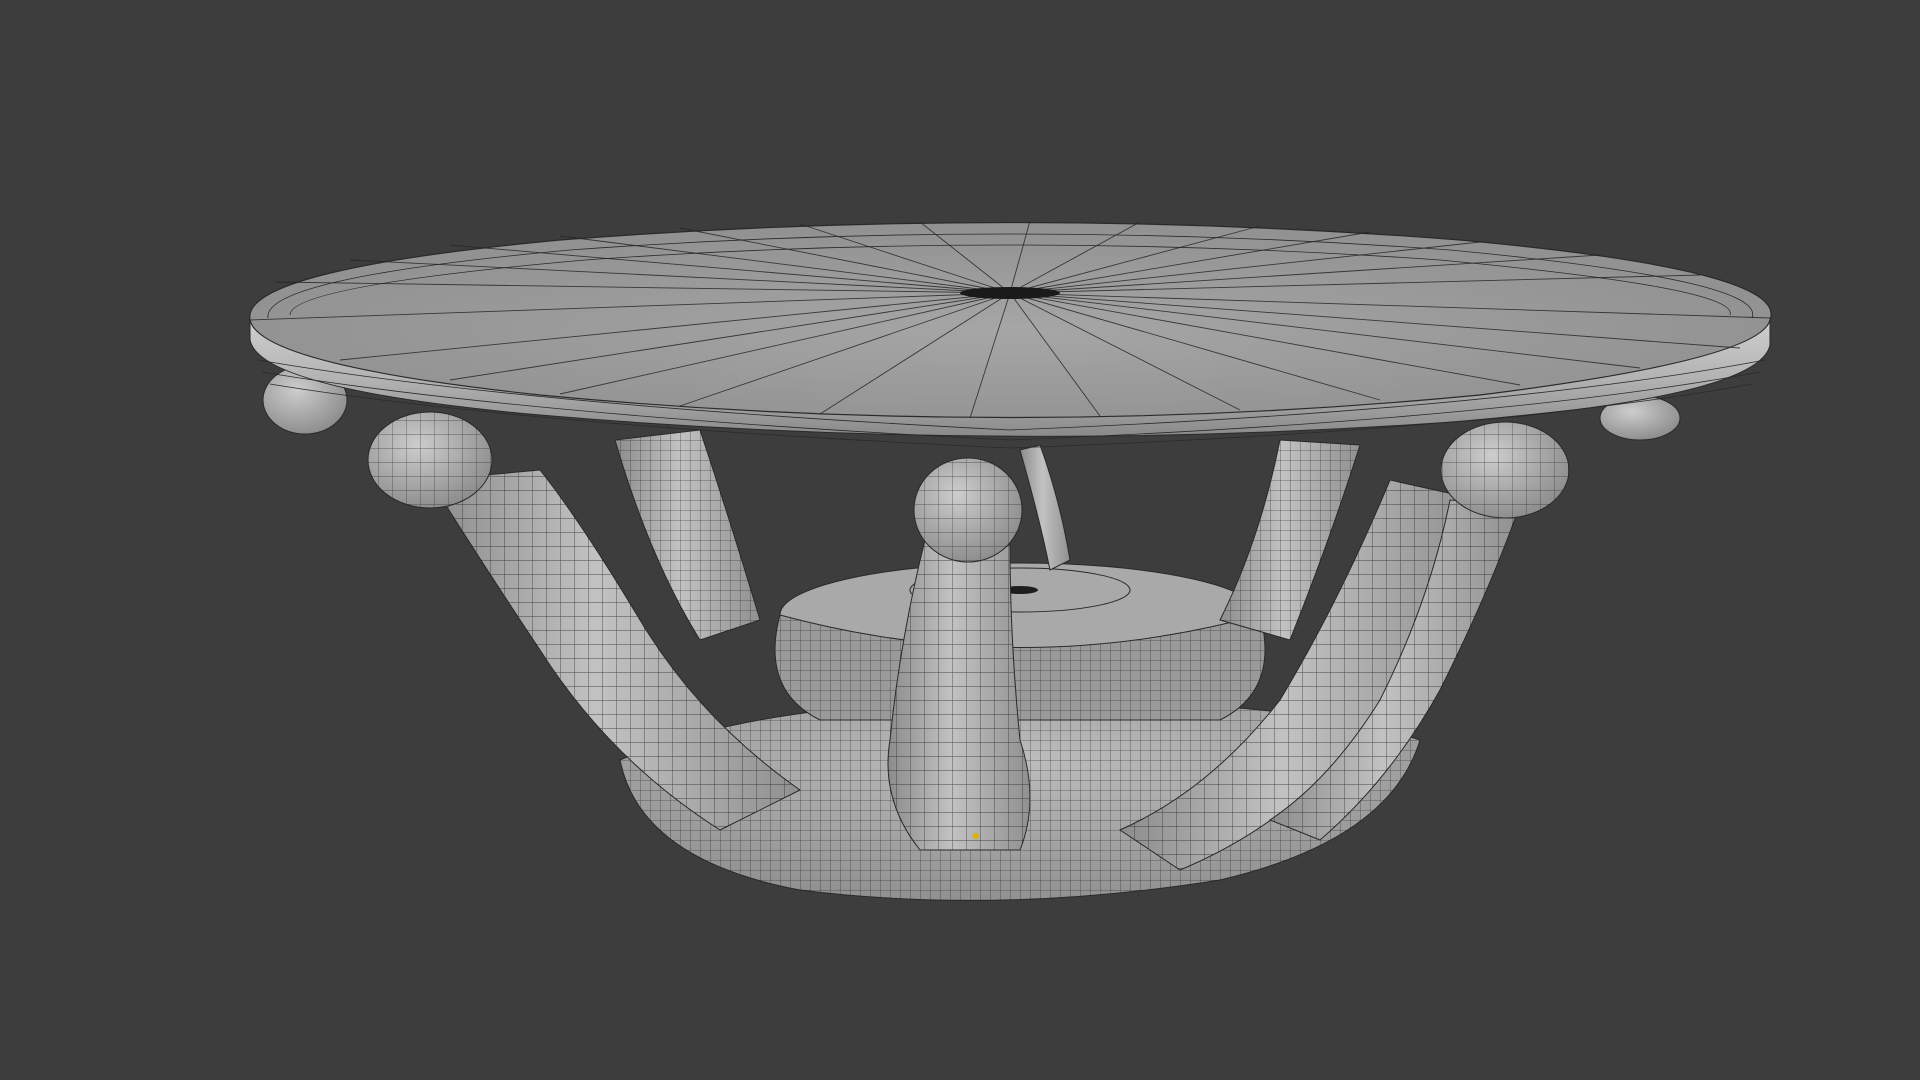 This screenshot has height=1080, width=1920. What do you see at coordinates (687, 535) in the screenshot?
I see `leg-back-left` at bounding box center [687, 535].